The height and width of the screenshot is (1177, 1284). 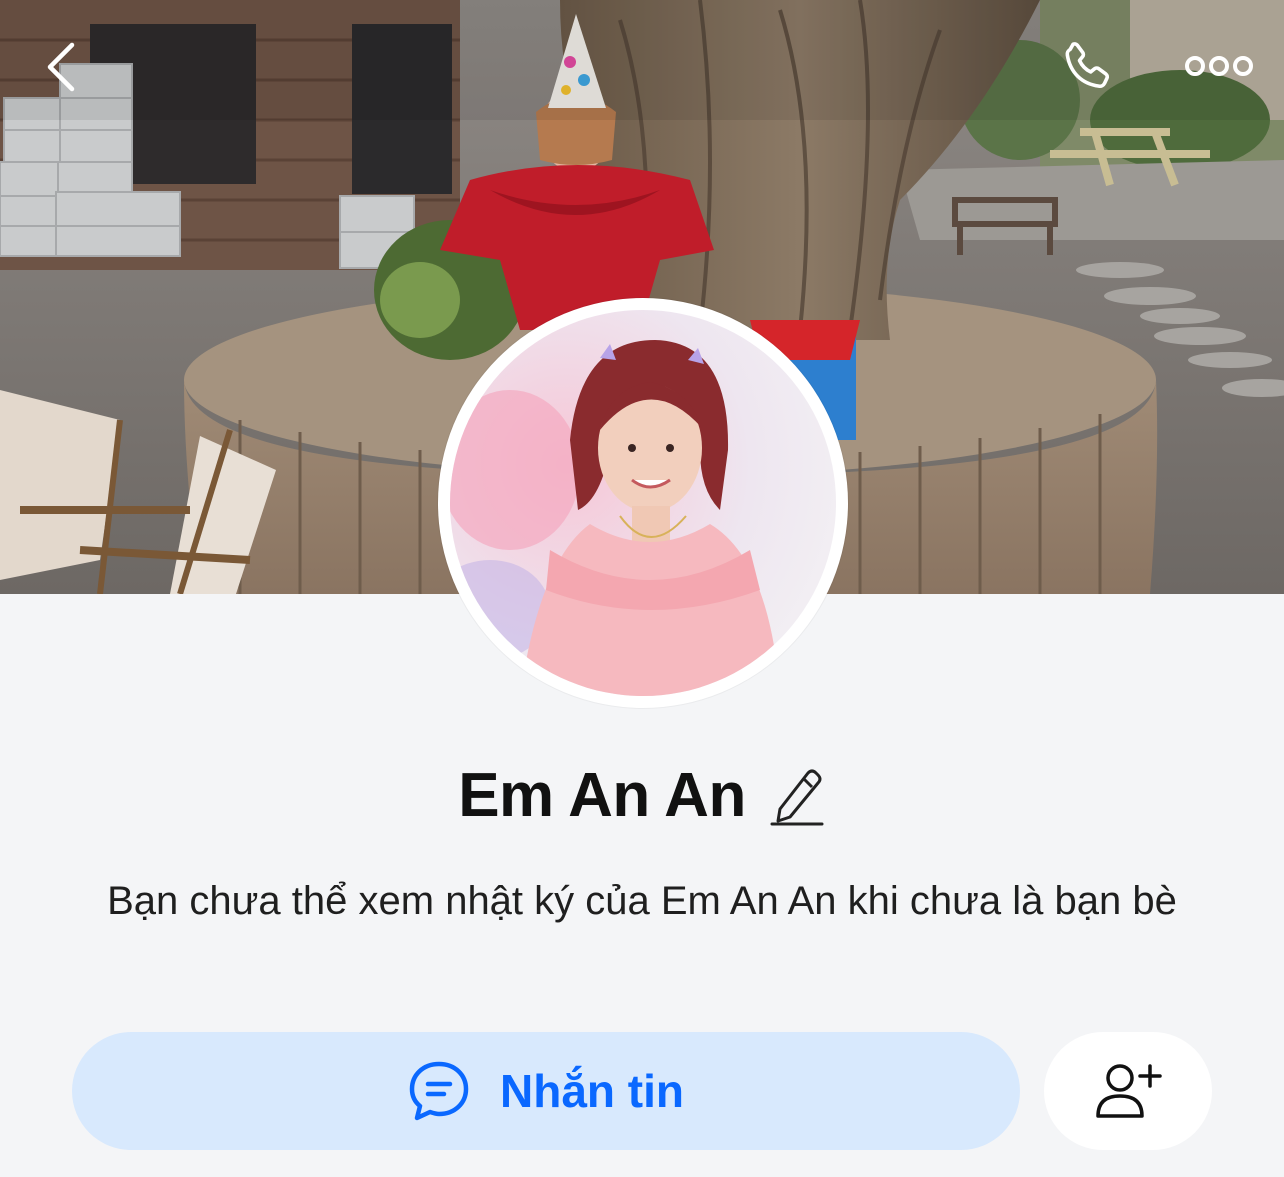 I want to click on avatar, so click(x=643, y=503).